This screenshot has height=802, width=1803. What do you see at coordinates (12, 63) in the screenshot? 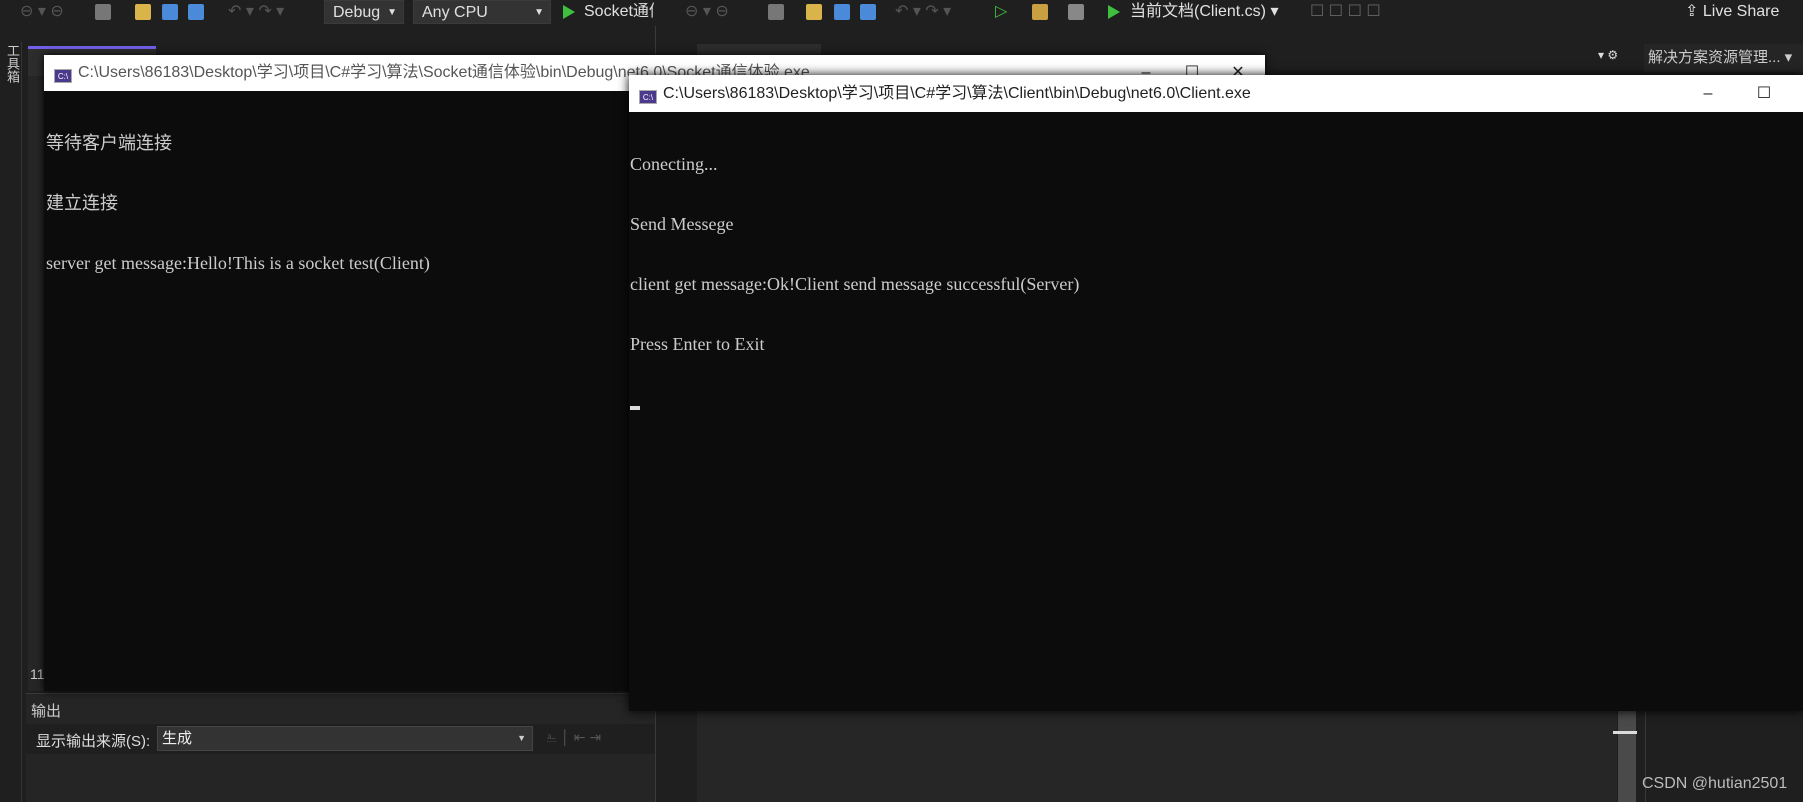
I see `toolbox-tab: 工具箱` at bounding box center [12, 63].